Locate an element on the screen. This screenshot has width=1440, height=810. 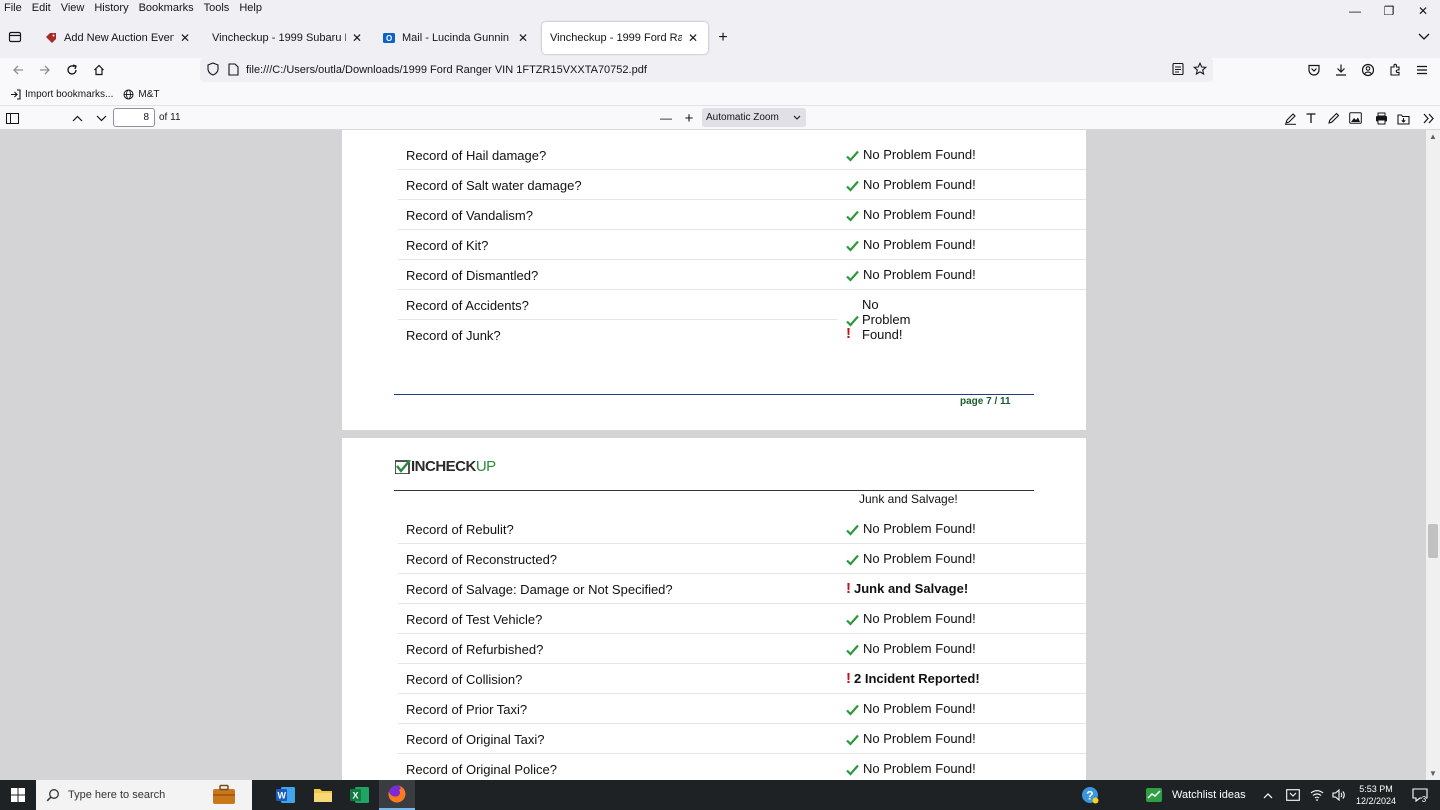
taskbar-search: Type here to search is located at coordinates (144, 795).